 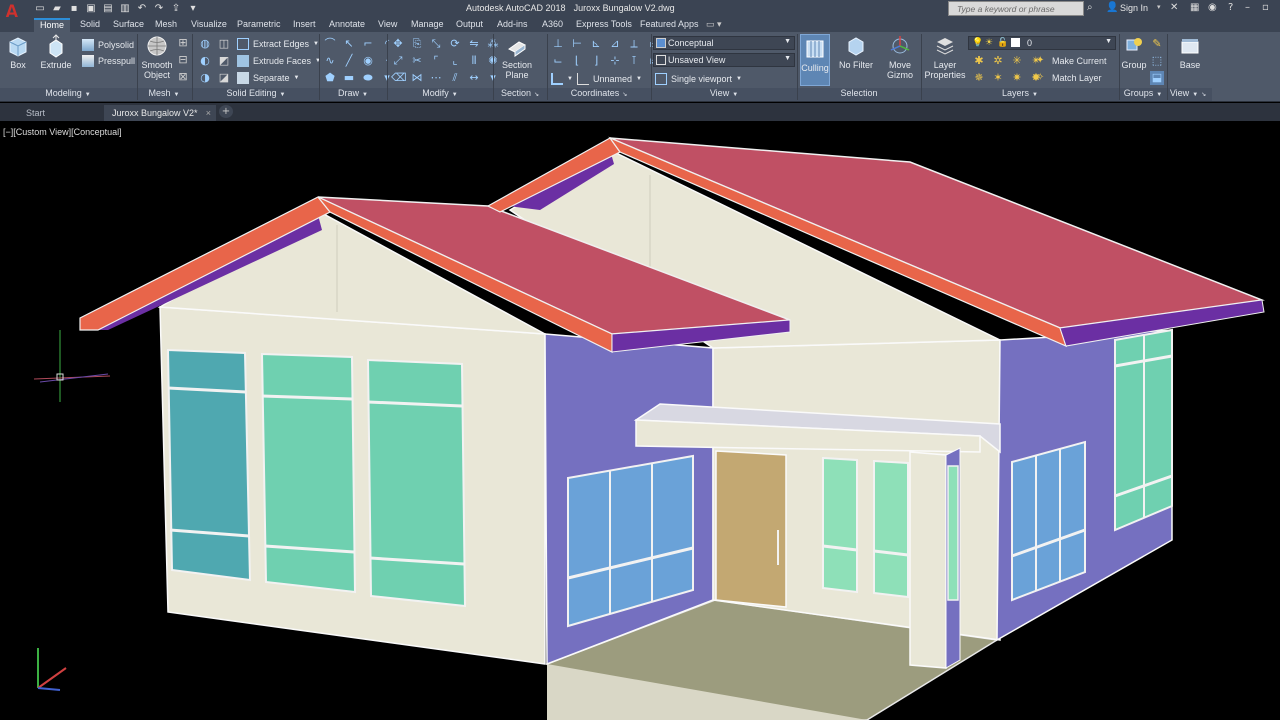 I want to click on web-mobile-icon: ▤, so click(x=108, y=8).